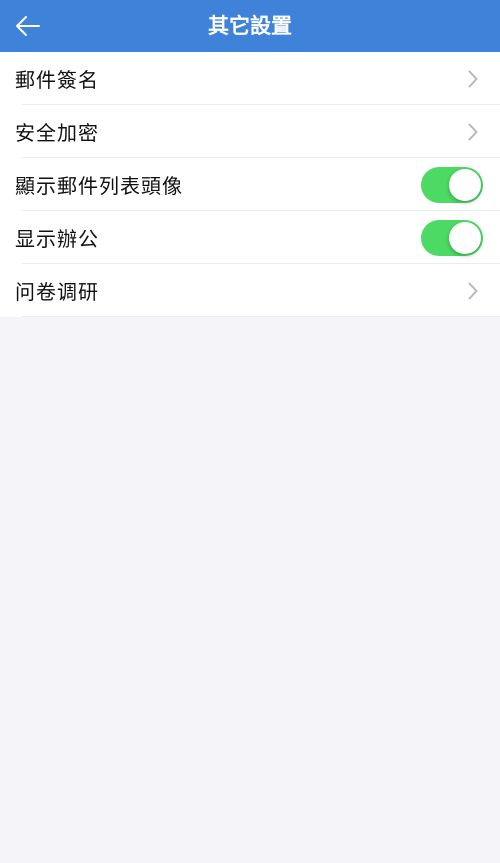  Describe the element at coordinates (57, 133) in the screenshot. I see `setting-label: 安全加密` at that location.